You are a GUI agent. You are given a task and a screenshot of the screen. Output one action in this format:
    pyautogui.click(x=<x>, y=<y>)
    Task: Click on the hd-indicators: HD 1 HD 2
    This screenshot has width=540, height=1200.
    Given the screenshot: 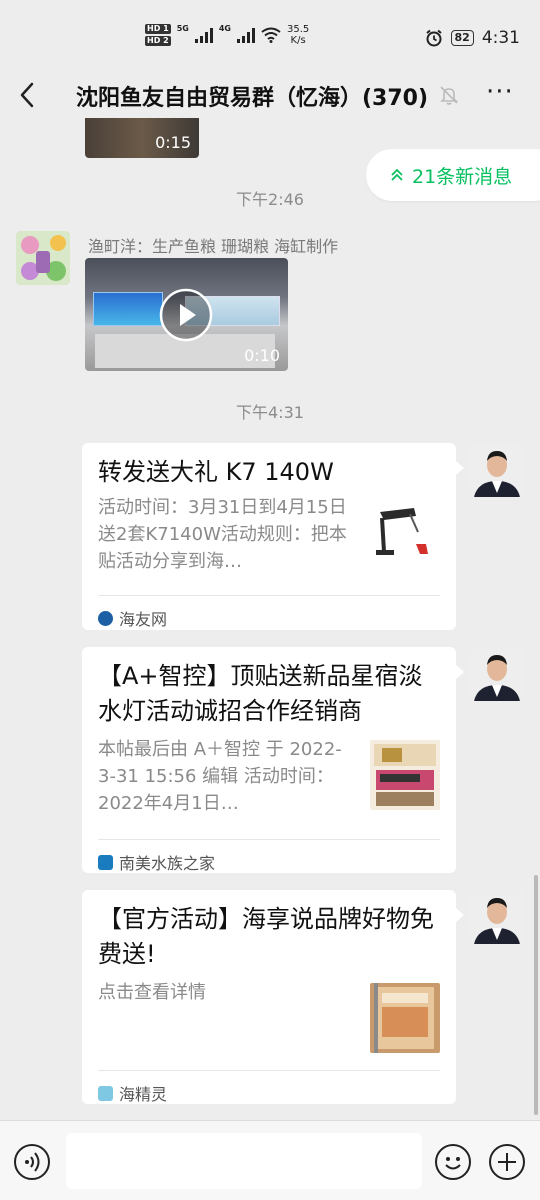 What is the action you would take?
    pyautogui.click(x=158, y=35)
    